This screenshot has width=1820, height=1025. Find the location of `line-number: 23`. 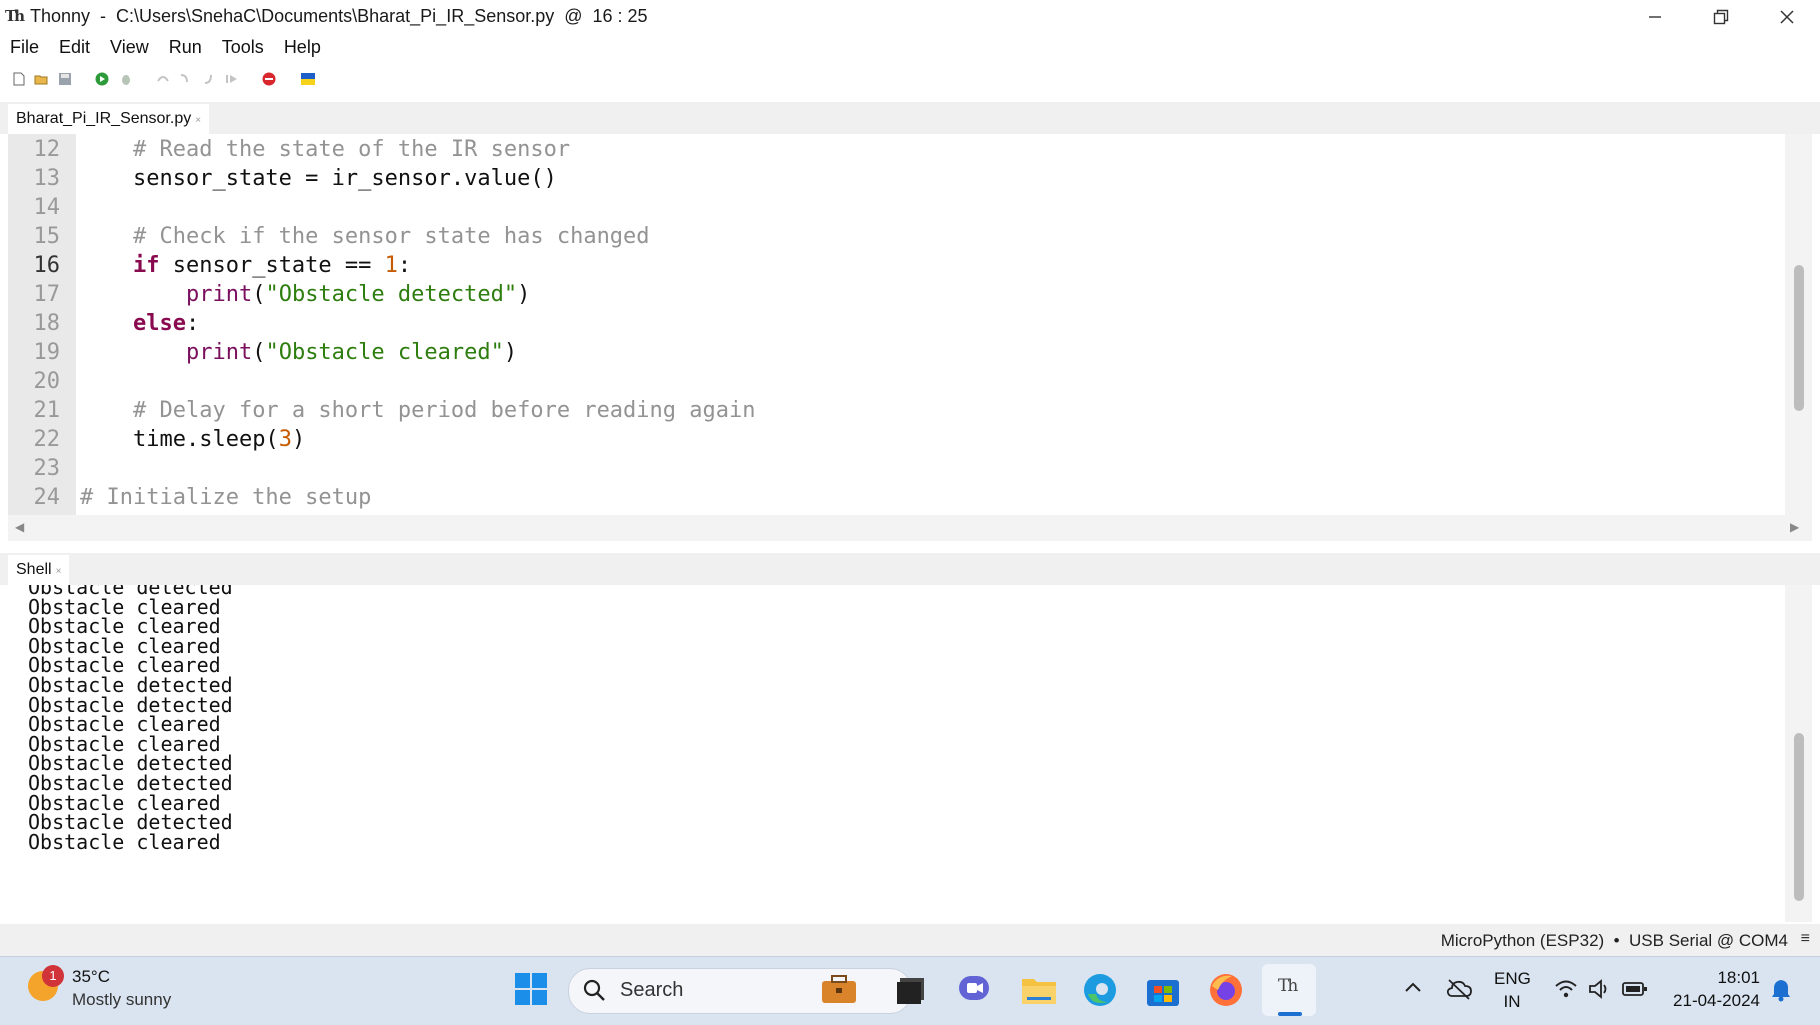

line-number: 23 is located at coordinates (47, 468).